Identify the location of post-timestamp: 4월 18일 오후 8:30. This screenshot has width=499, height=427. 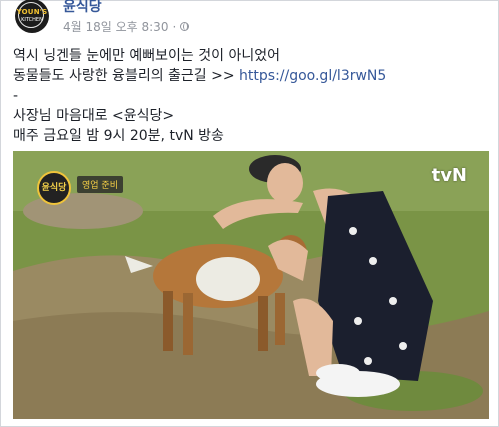
(115, 26).